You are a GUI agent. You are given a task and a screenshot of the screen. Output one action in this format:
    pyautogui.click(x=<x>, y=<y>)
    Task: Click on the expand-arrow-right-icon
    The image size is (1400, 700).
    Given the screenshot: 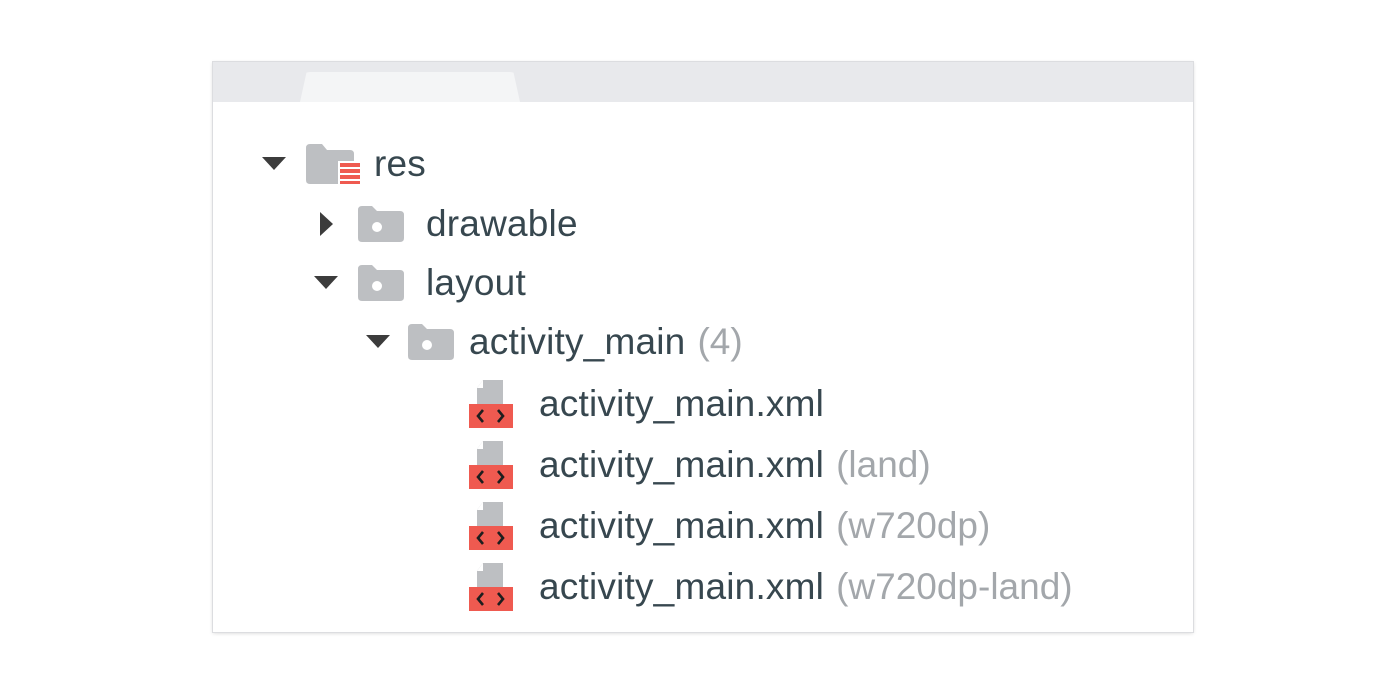 What is the action you would take?
    pyautogui.click(x=326, y=224)
    